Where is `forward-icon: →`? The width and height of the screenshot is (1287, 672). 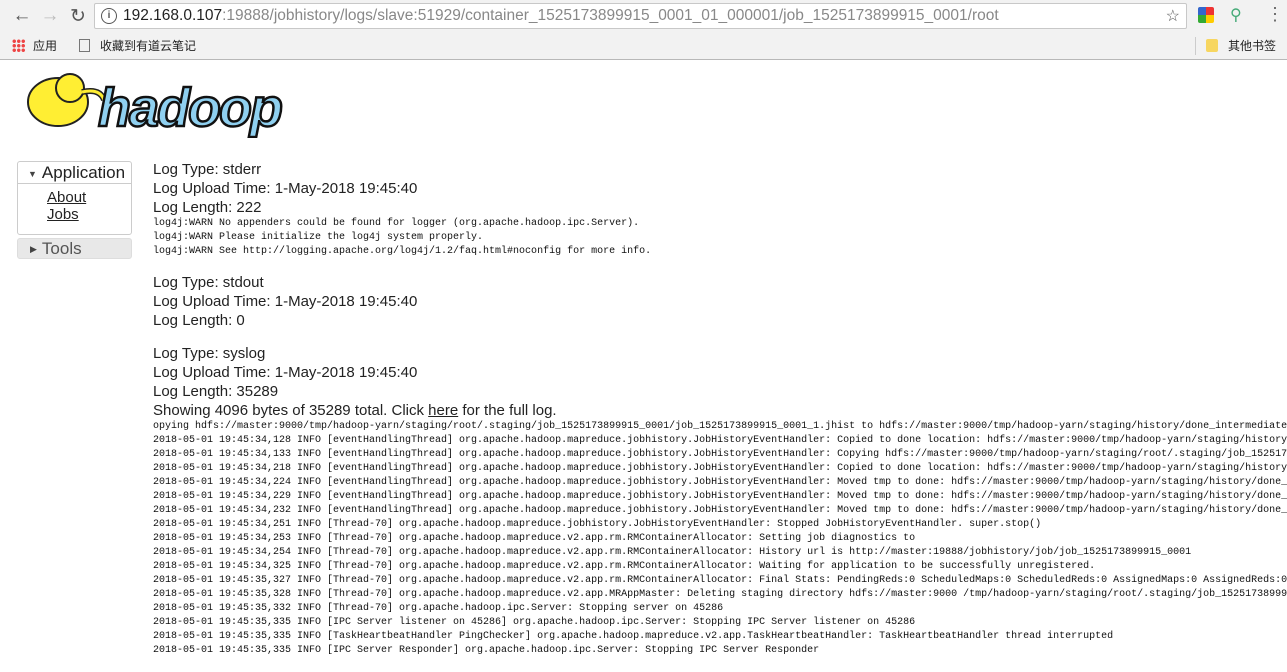 forward-icon: → is located at coordinates (50, 16).